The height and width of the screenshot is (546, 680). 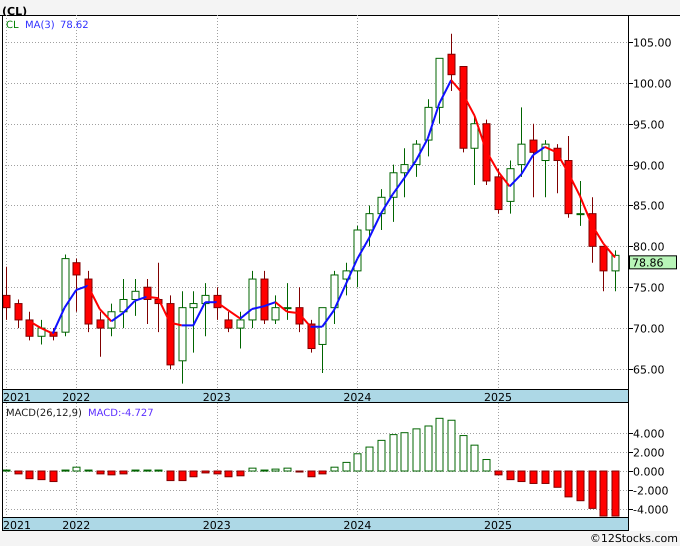 What do you see at coordinates (648, 434) in the screenshot?
I see `axis-label: 4.000` at bounding box center [648, 434].